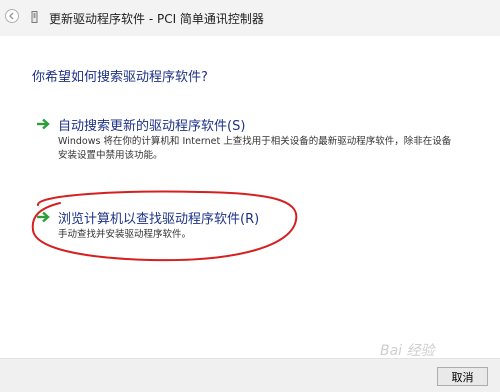 This screenshot has width=500, height=392. I want to click on red-highlight-circle, so click(164, 226).